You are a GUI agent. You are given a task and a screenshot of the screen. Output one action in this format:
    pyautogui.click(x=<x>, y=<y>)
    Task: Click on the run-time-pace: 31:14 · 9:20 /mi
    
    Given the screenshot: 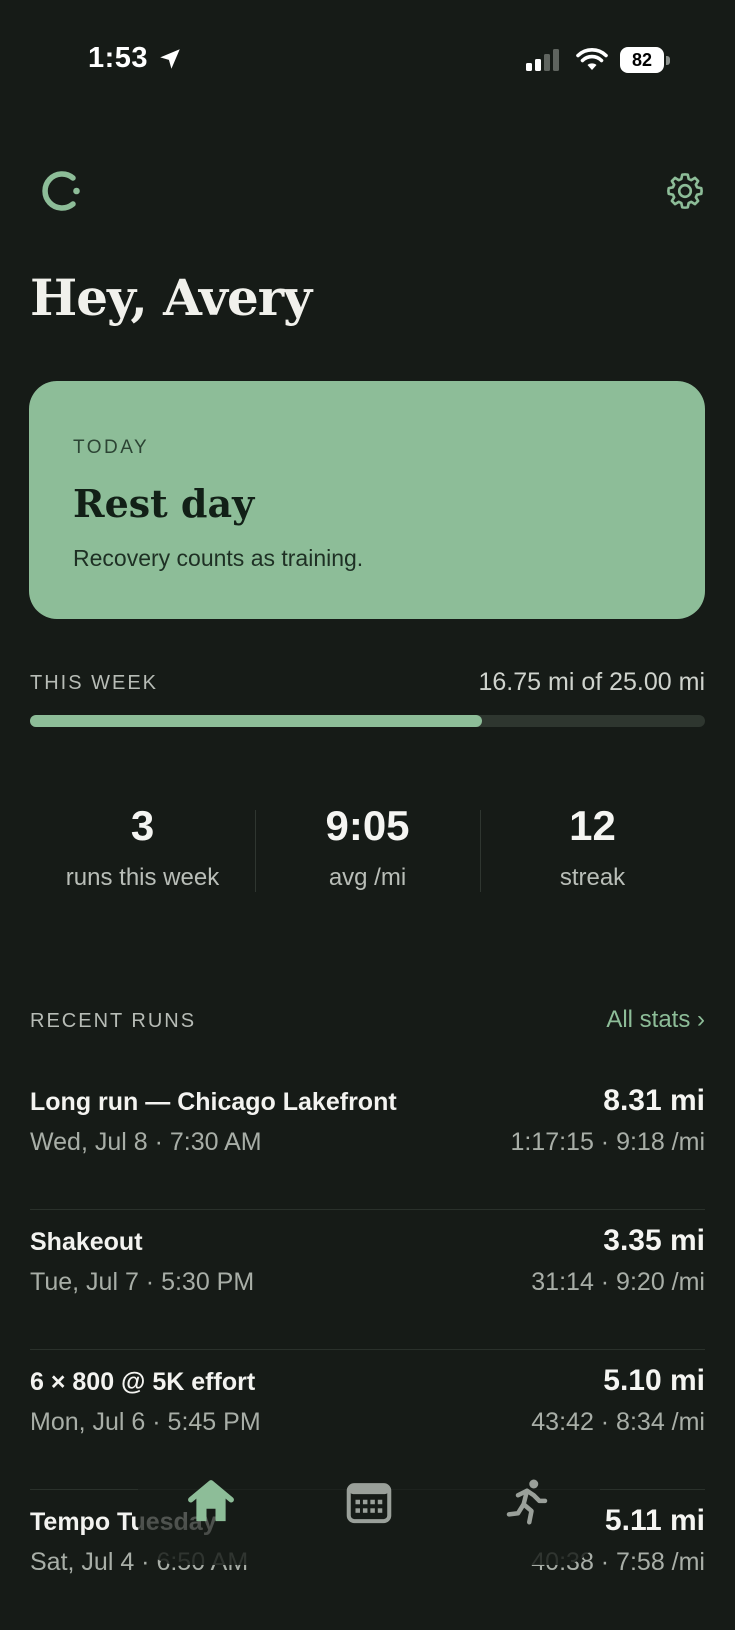 What is the action you would take?
    pyautogui.click(x=618, y=1282)
    